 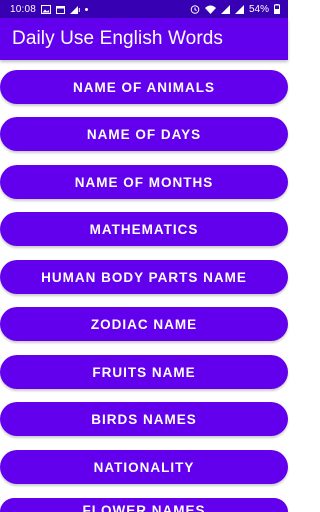 What do you see at coordinates (210, 9) in the screenshot?
I see `wifi-icon` at bounding box center [210, 9].